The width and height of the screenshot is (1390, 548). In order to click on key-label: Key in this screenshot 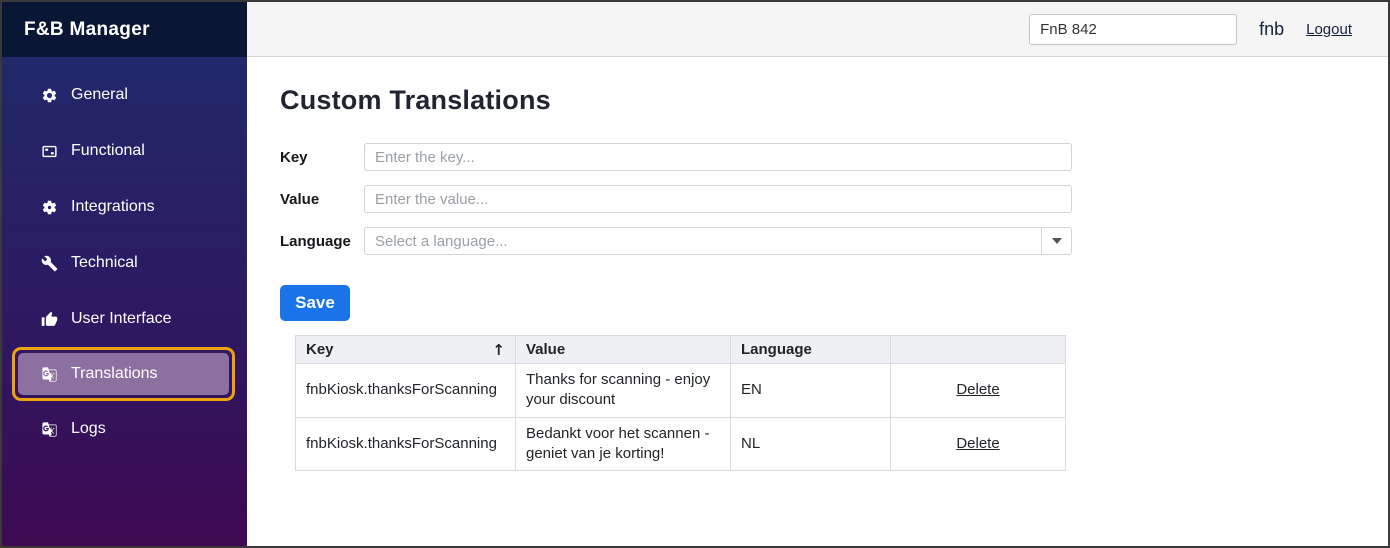, I will do `click(294, 157)`.